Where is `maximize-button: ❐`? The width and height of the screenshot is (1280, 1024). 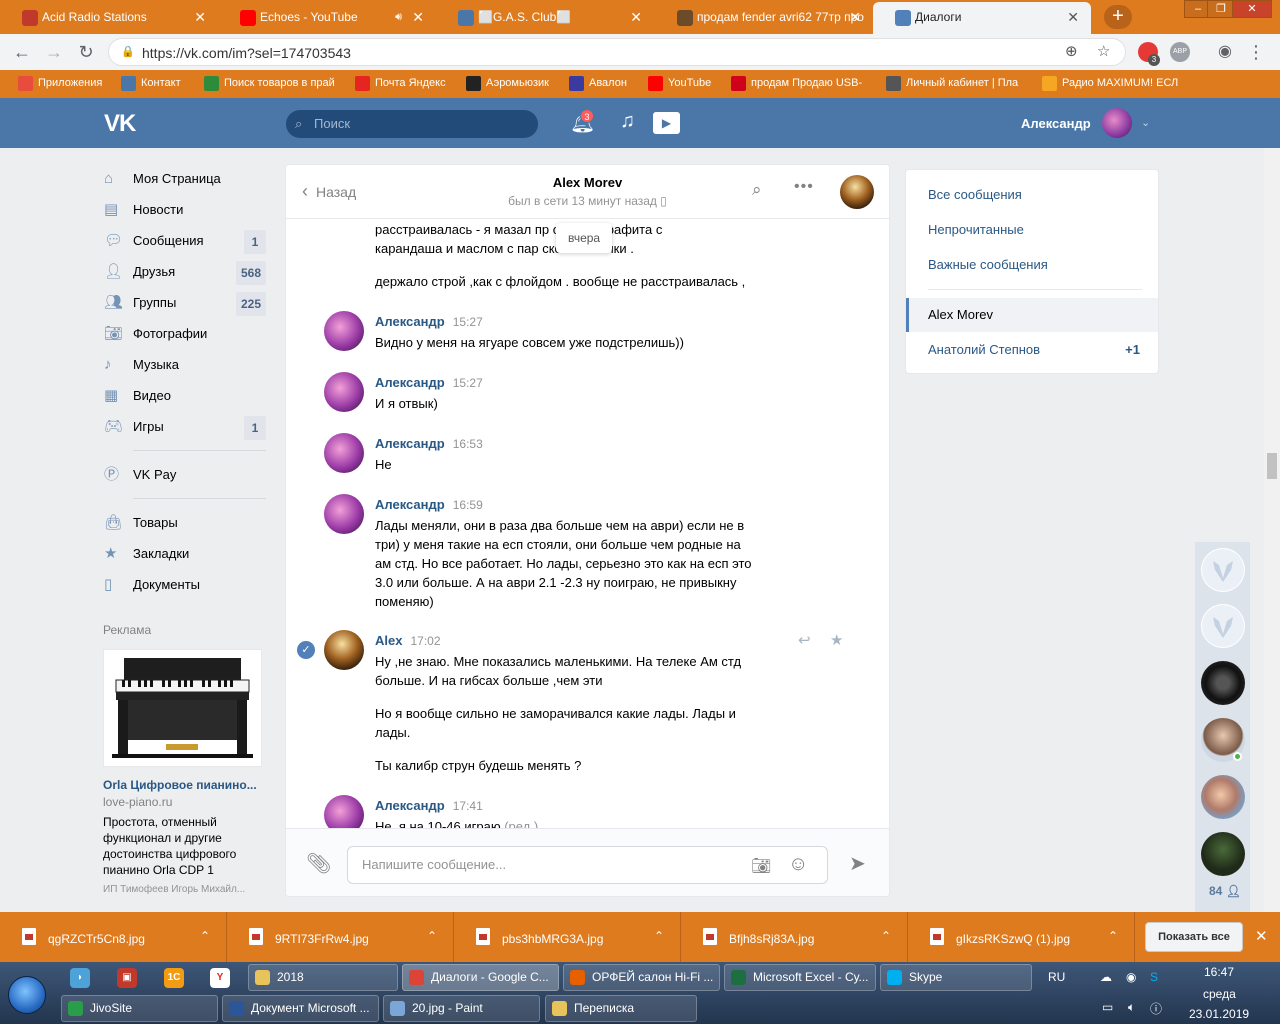 maximize-button: ❐ is located at coordinates (1221, 9).